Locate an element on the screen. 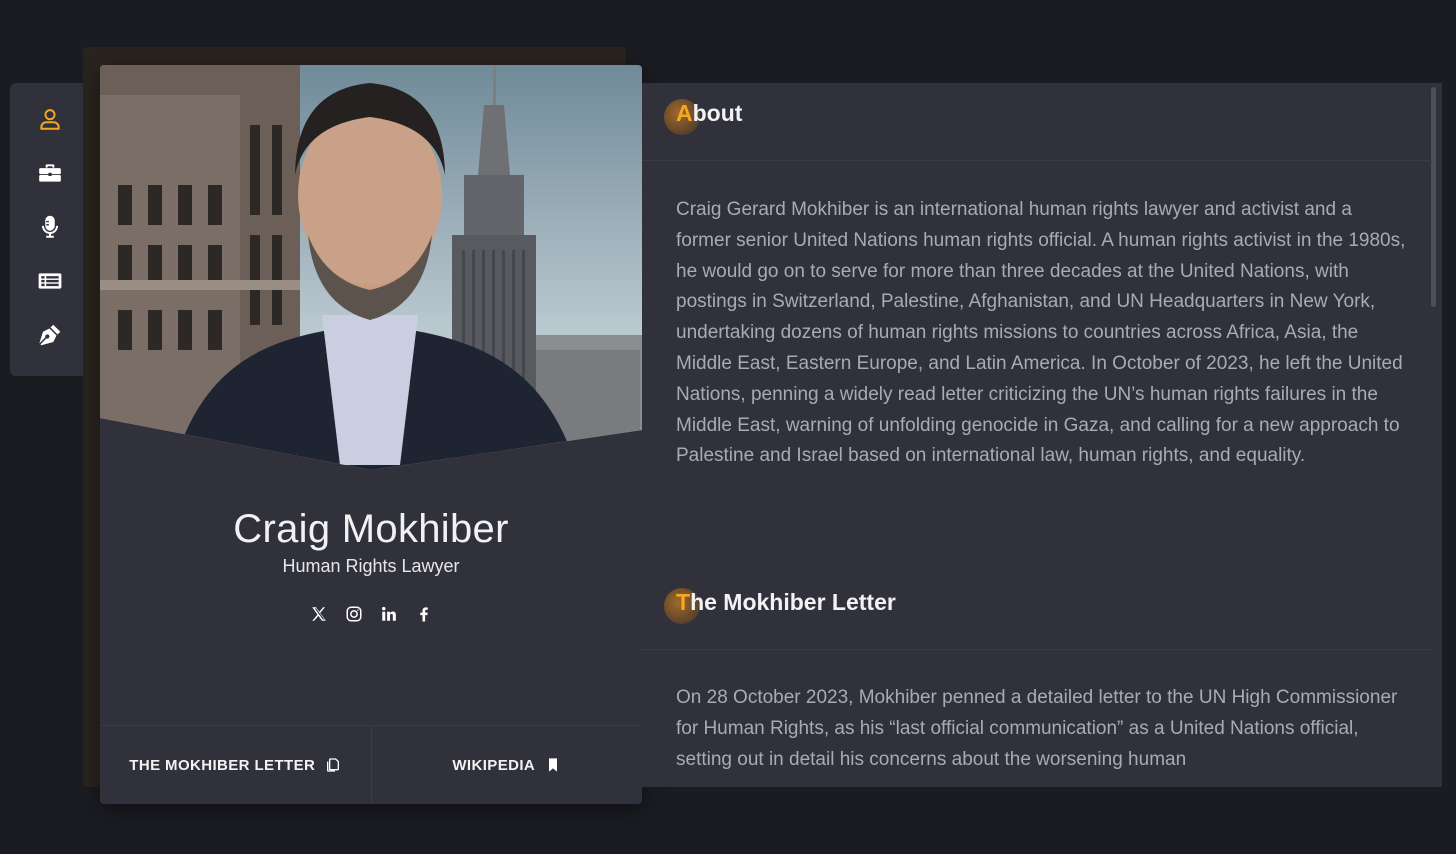 The image size is (1456, 854). instagram-link is located at coordinates (354, 614).